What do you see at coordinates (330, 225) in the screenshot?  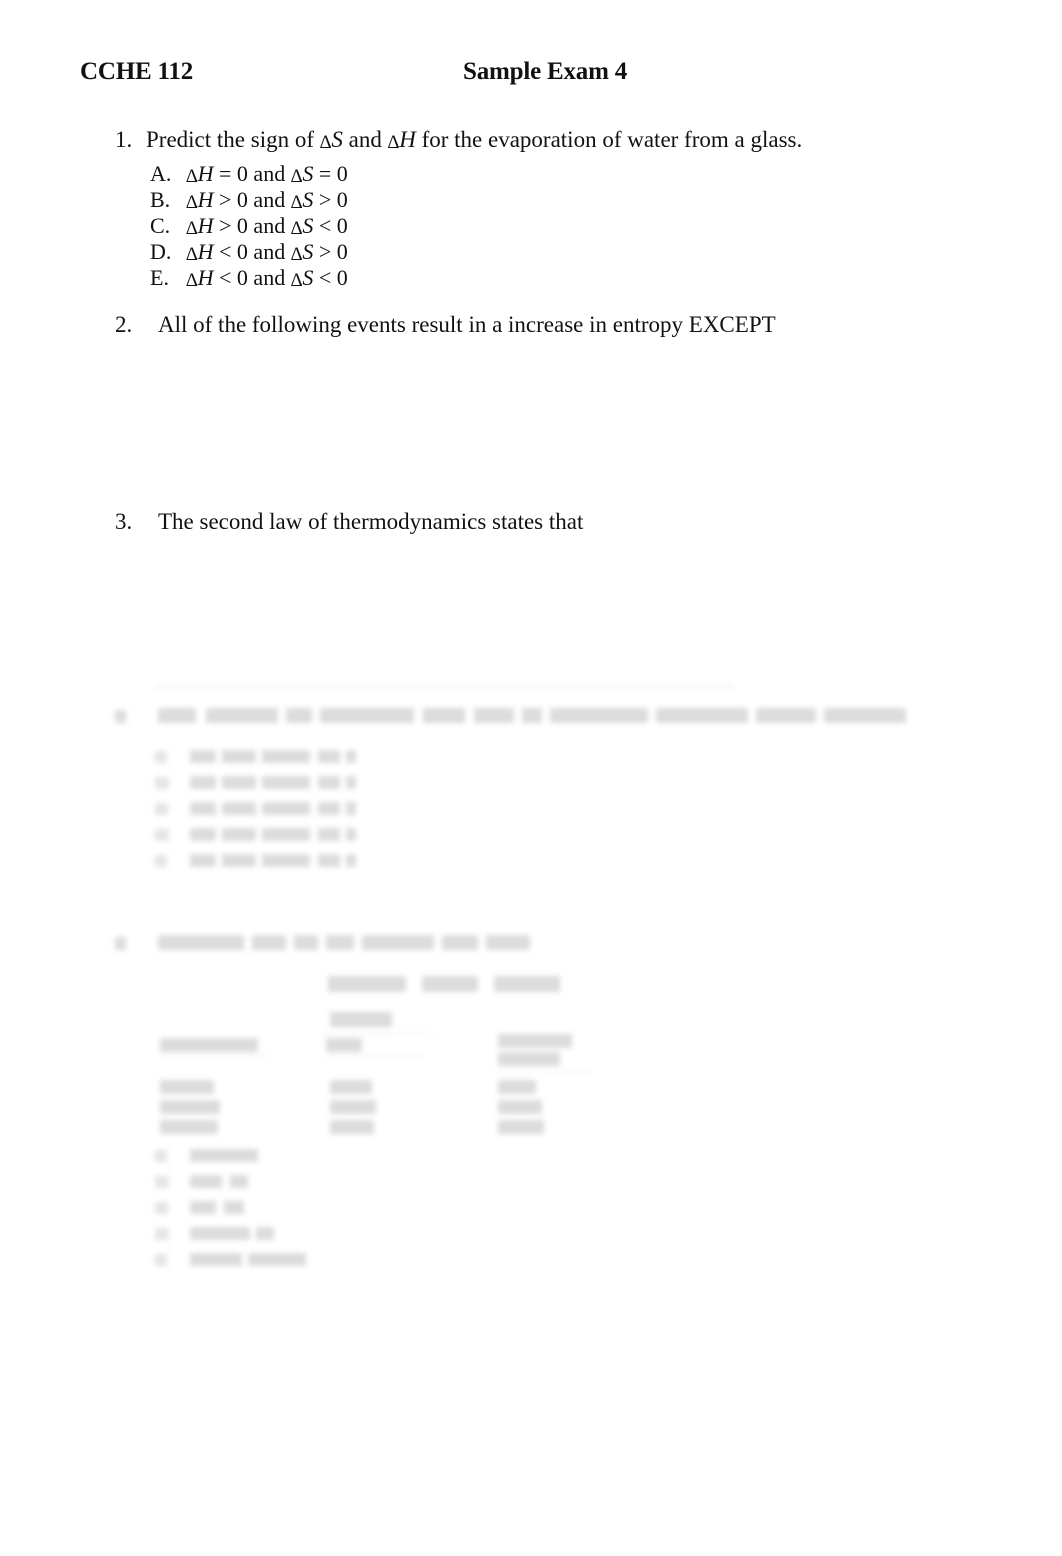 I see `q1-opt-c-op2: < 0` at bounding box center [330, 225].